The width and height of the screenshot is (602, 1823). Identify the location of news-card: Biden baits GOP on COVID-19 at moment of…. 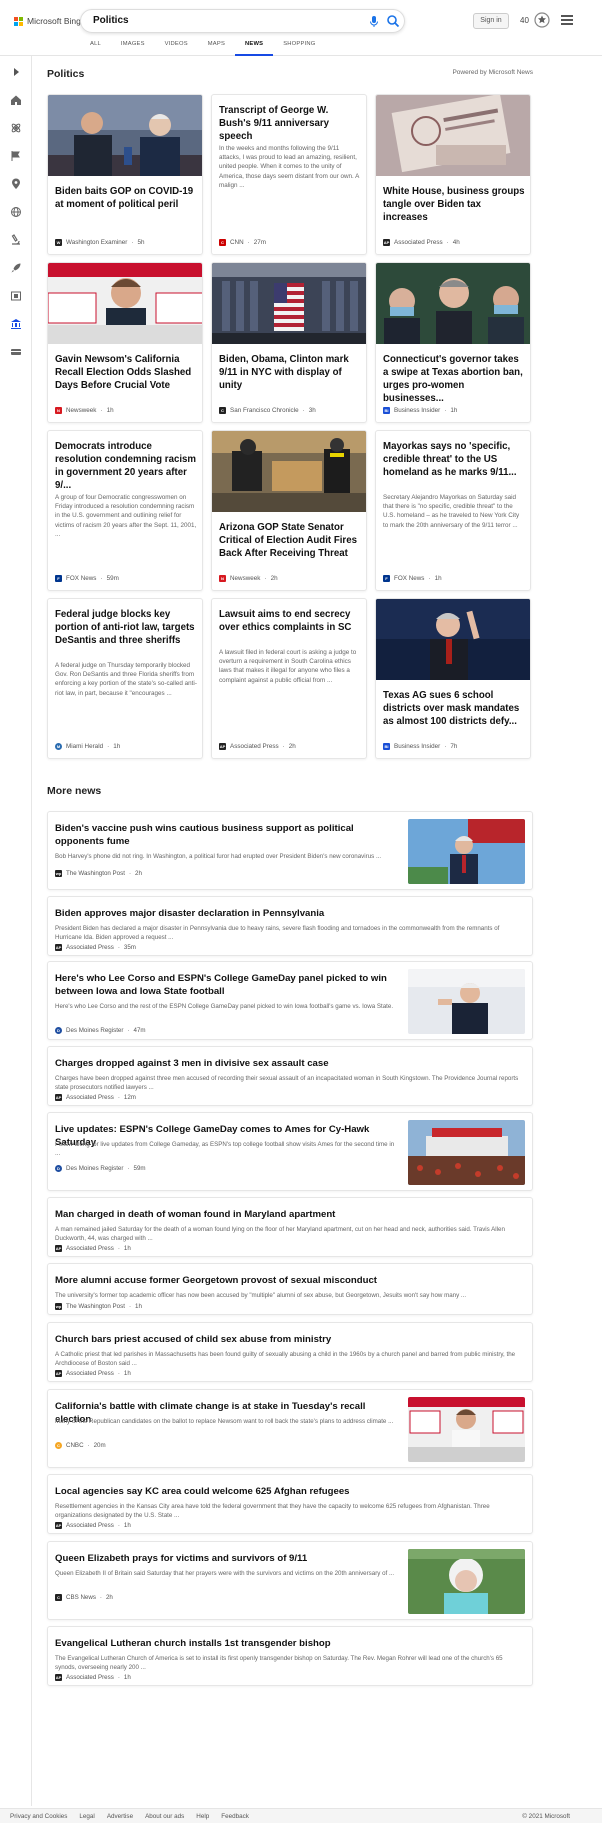
(125, 174).